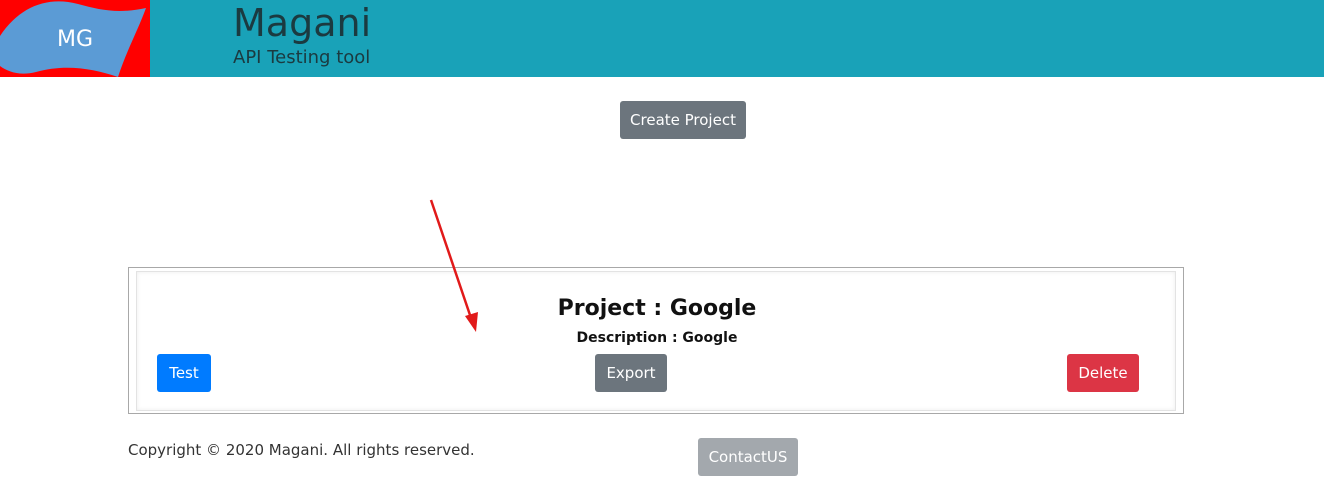 Image resolution: width=1324 pixels, height=500 pixels. I want to click on logo: MG, so click(75, 38).